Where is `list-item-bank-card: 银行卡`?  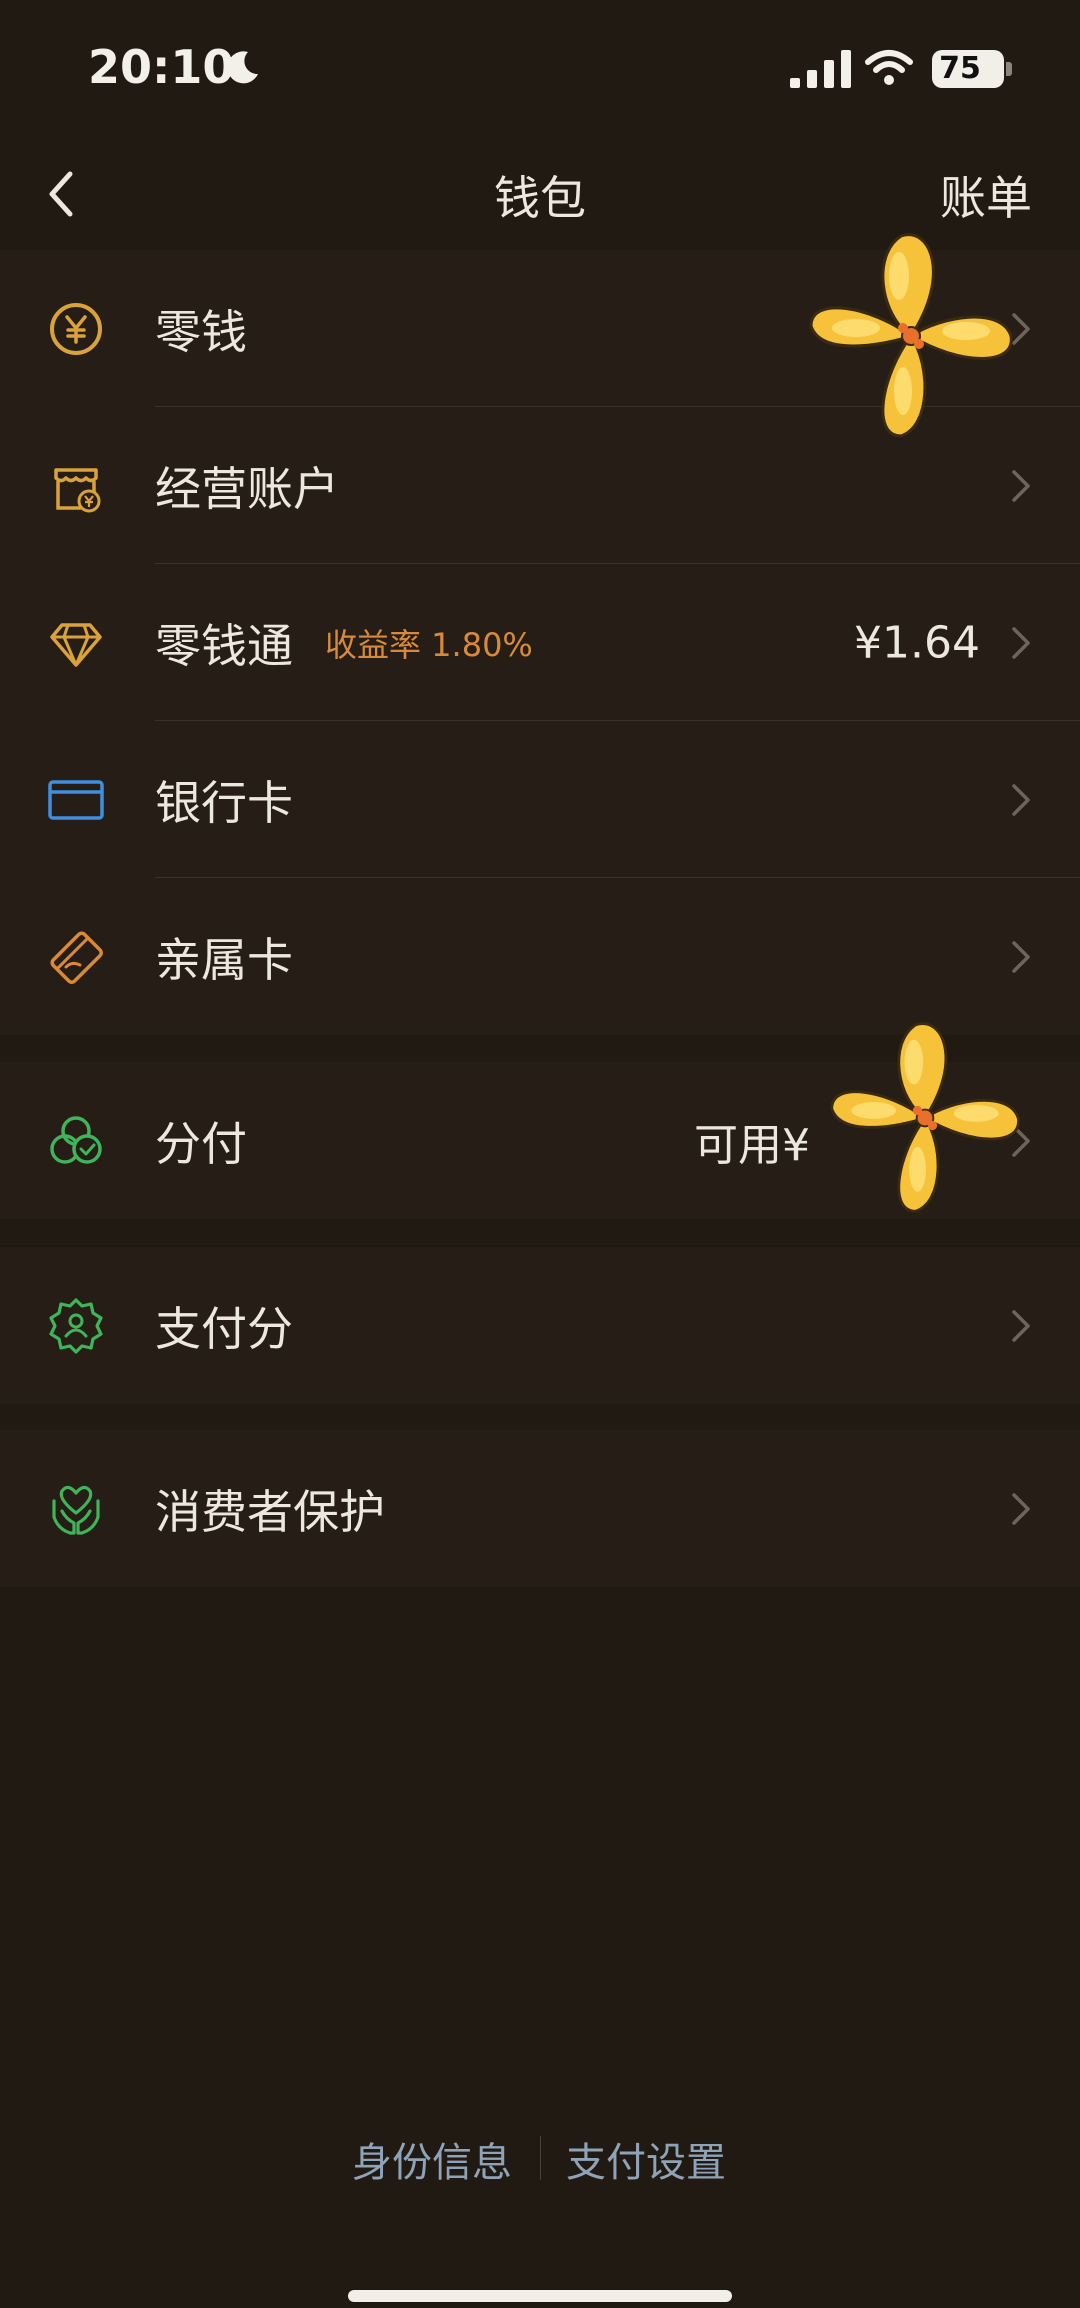 list-item-bank-card: 银行卡 is located at coordinates (540, 799).